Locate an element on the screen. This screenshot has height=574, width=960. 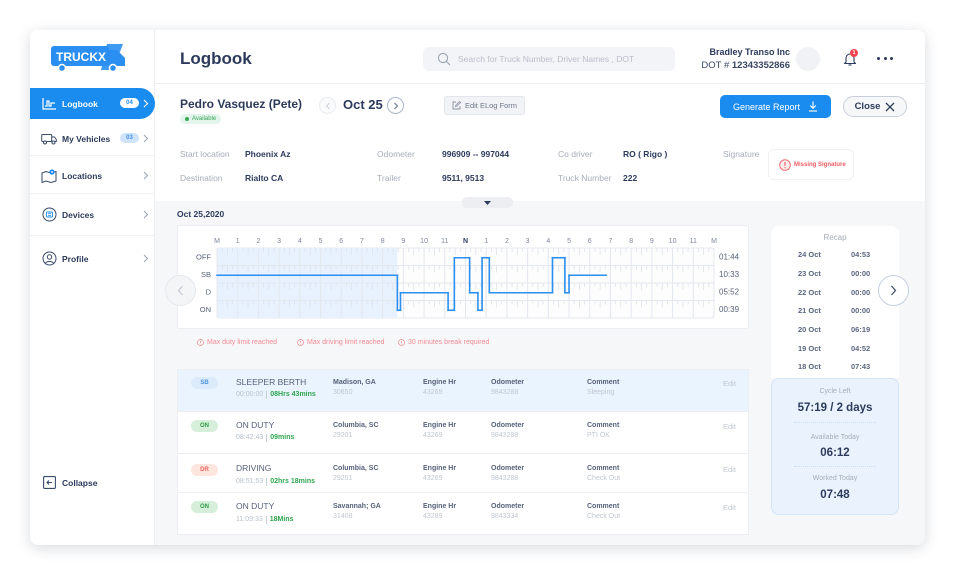
recap-row: 20 Oct 06:19 is located at coordinates (835, 330).